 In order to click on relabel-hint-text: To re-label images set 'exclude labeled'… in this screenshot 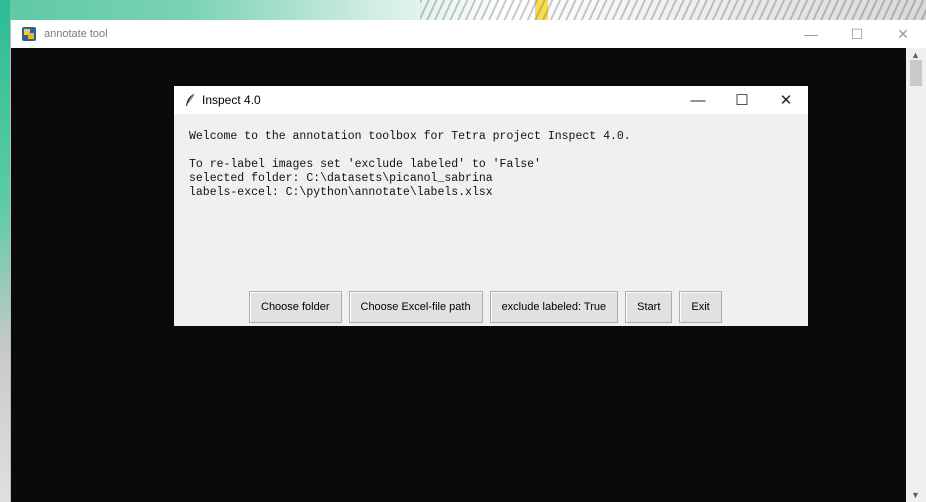, I will do `click(365, 164)`.